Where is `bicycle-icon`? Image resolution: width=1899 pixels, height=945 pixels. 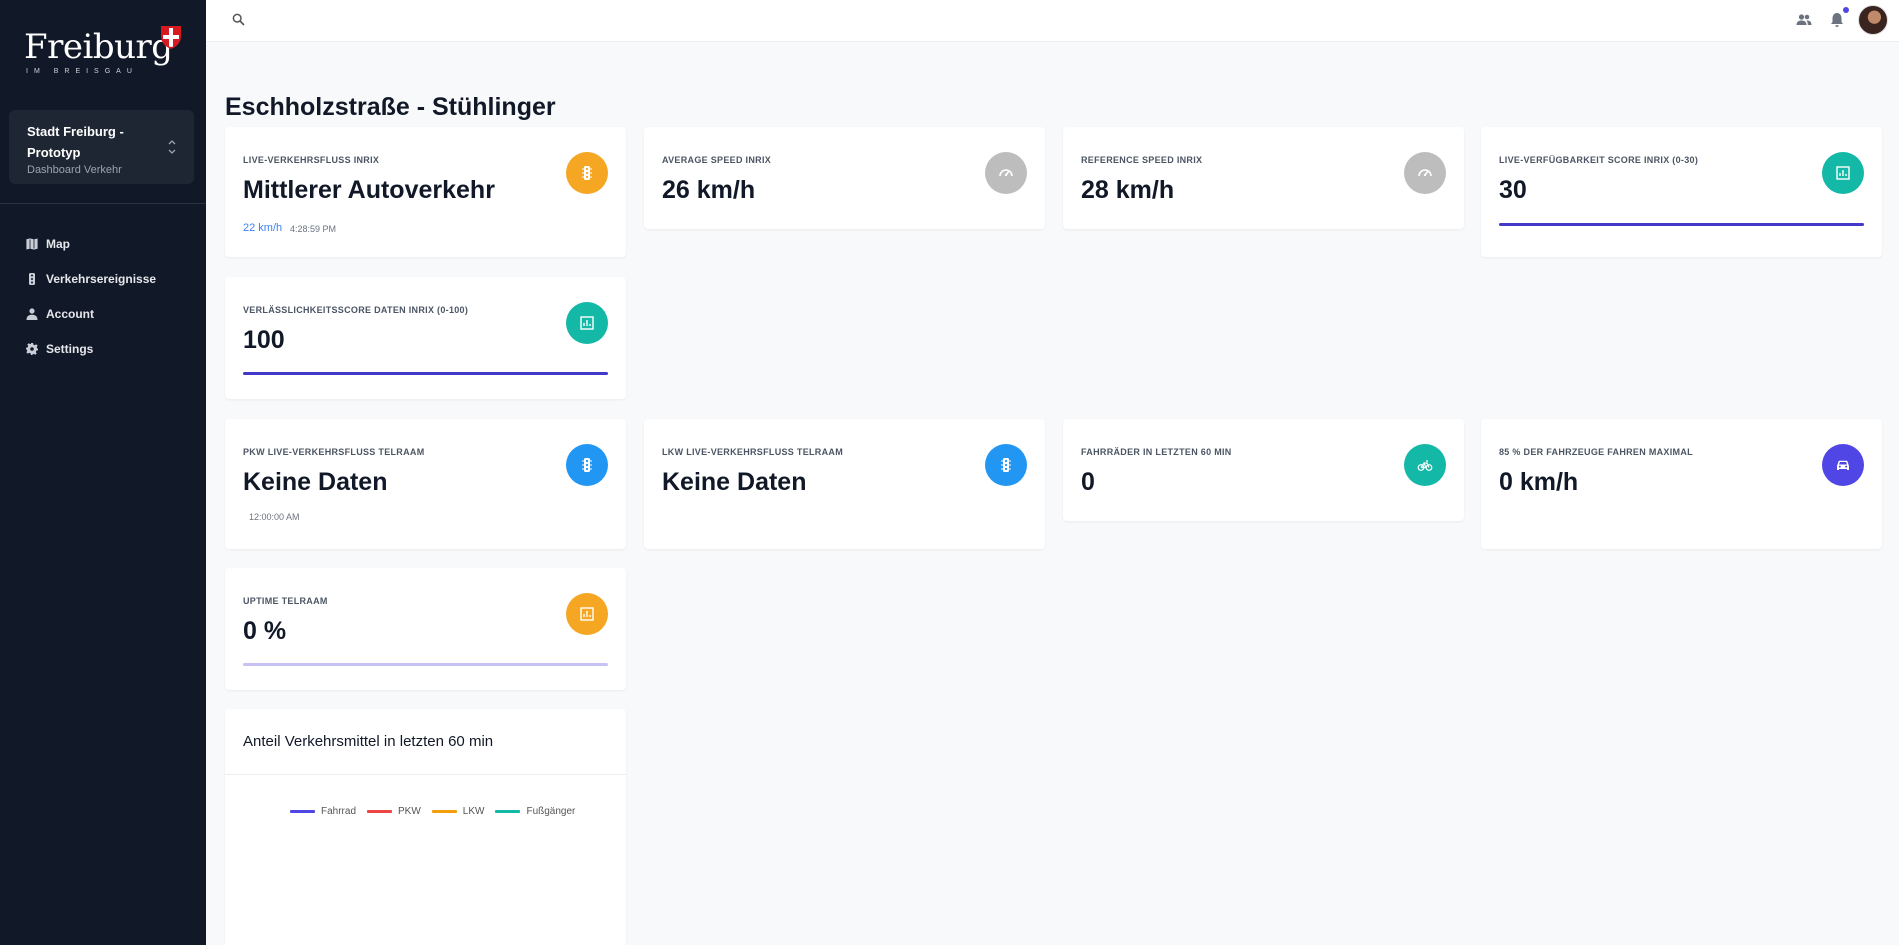 bicycle-icon is located at coordinates (1425, 465).